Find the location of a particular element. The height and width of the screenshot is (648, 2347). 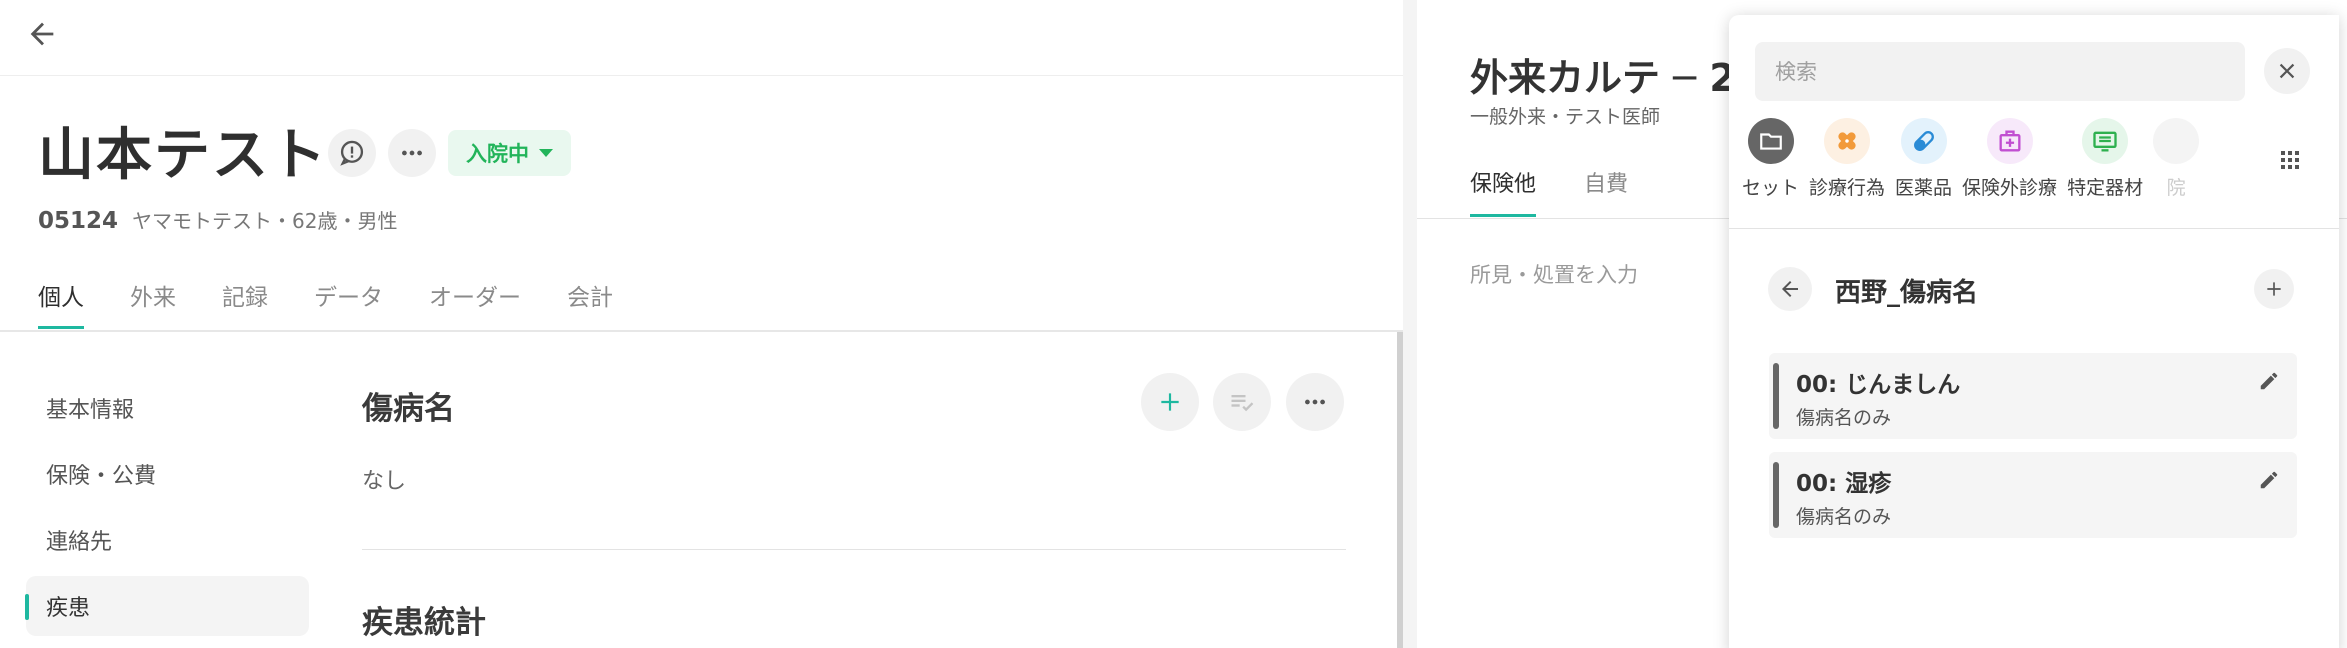

set-item-name: 00: 湿疹 is located at coordinates (1844, 484).